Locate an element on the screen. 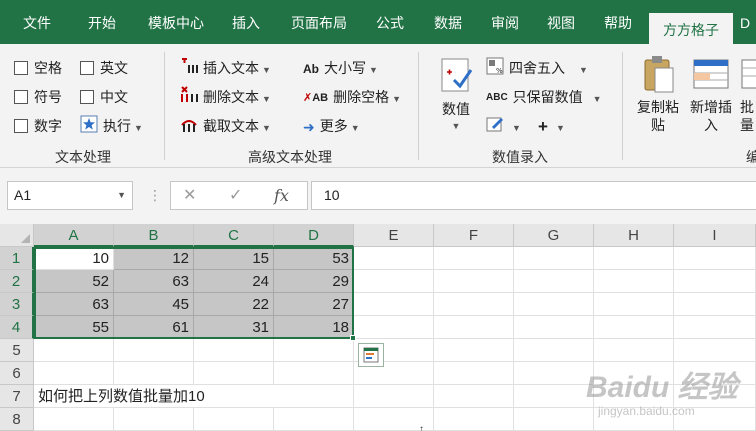 This screenshot has height=431, width=756. column-header-g: G is located at coordinates (554, 235).